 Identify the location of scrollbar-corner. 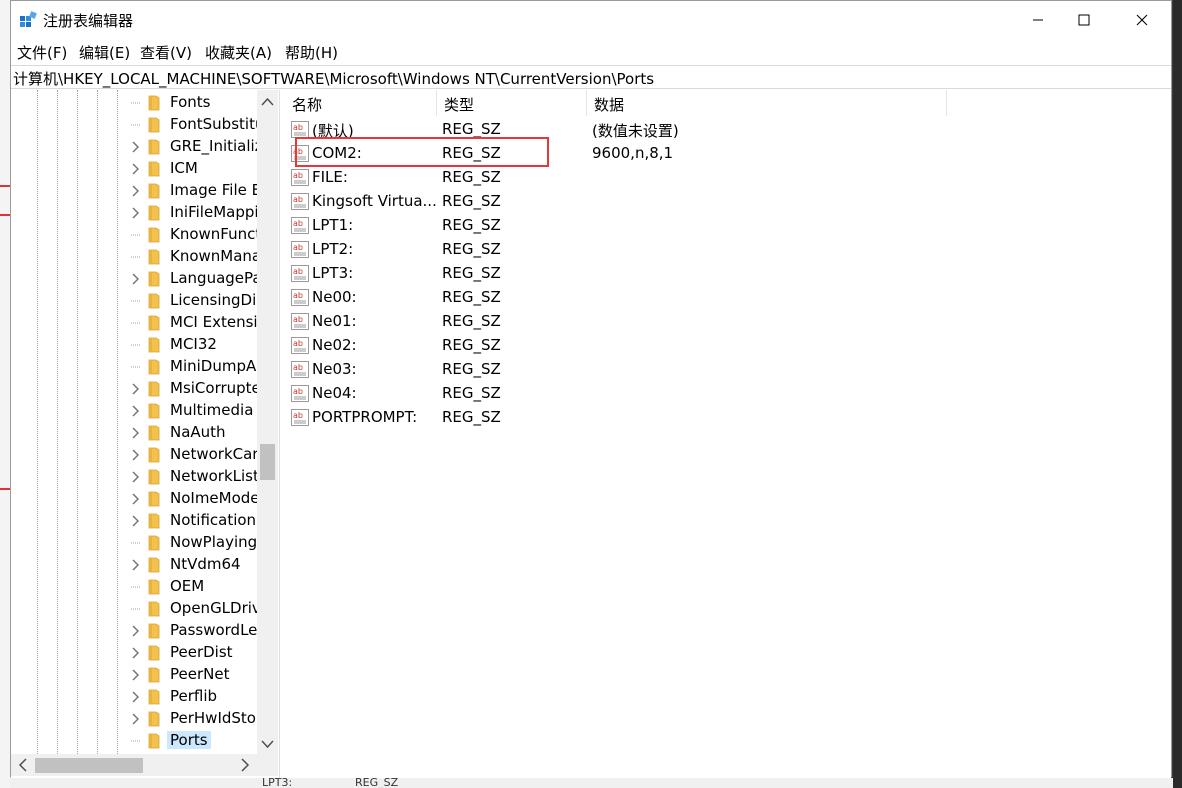
(267, 765).